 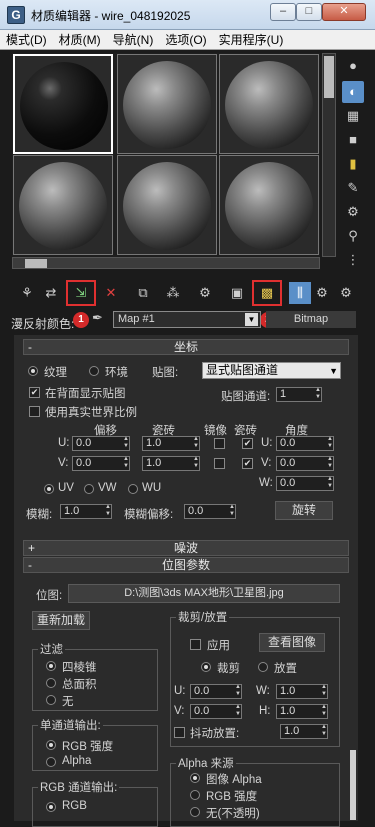 I want to click on make-preview-icon: ✎, so click(x=353, y=188).